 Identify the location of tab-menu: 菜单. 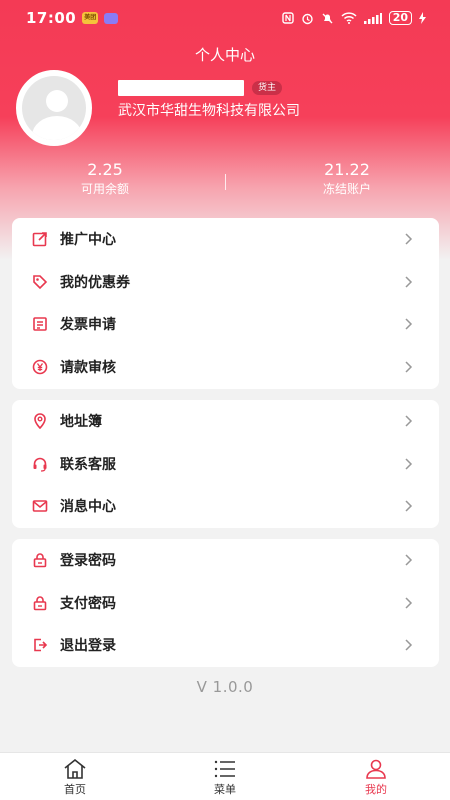
(225, 778).